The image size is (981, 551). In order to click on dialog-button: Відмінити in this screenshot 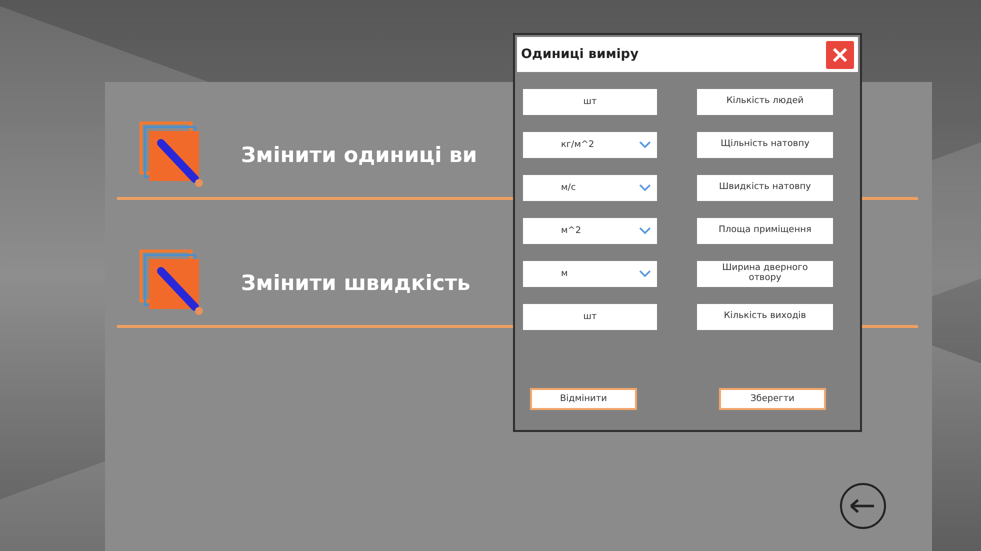, I will do `click(583, 399)`.